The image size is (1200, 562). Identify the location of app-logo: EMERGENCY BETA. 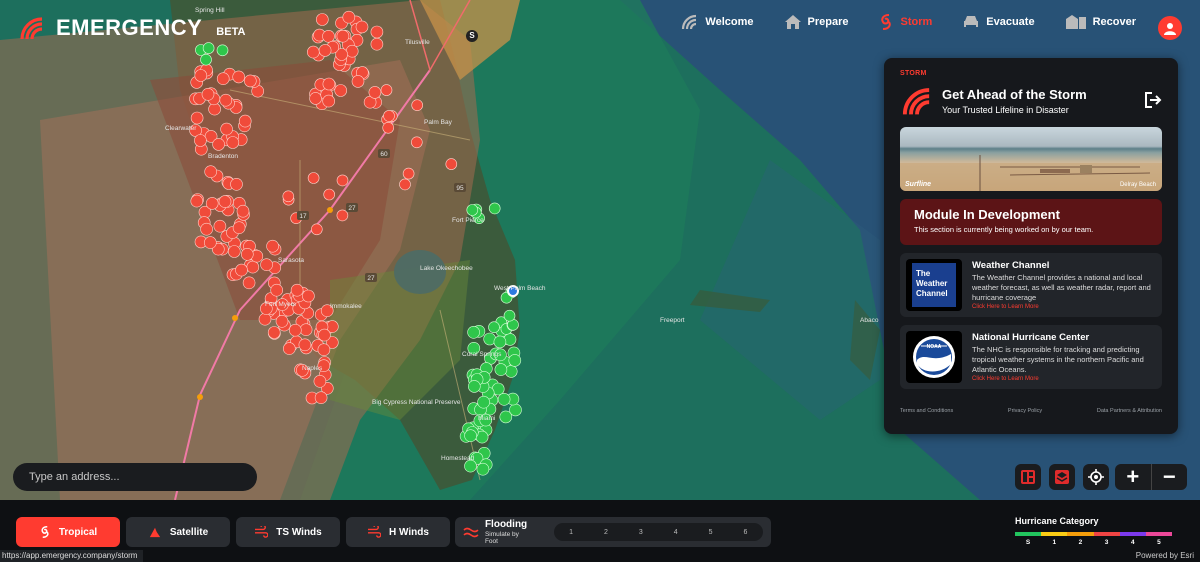
(131, 28).